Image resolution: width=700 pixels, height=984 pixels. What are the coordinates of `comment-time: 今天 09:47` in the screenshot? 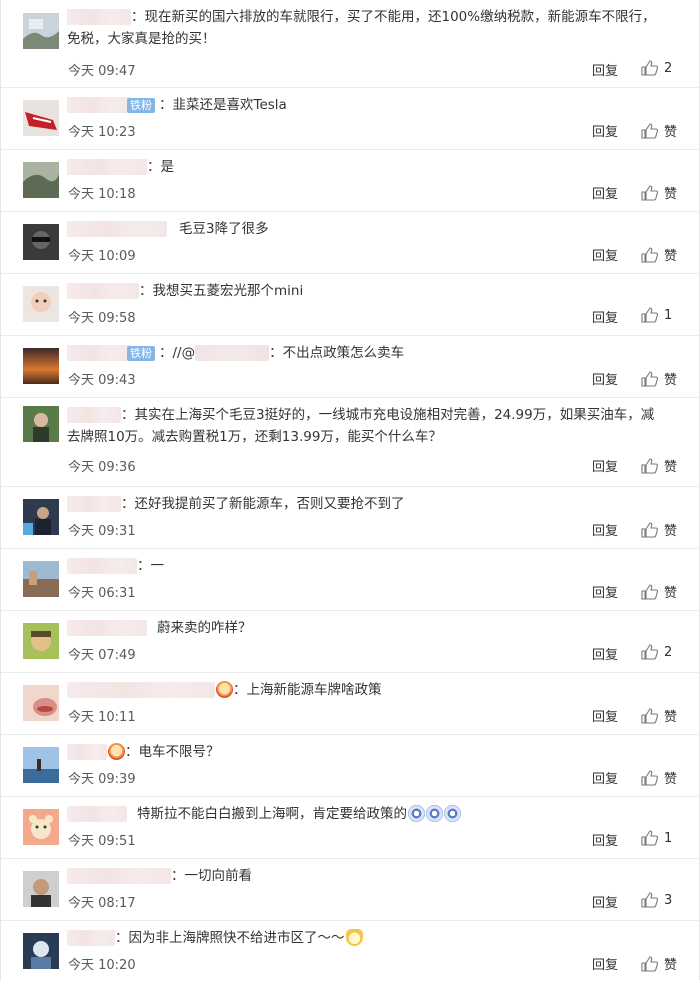 It's located at (102, 71).